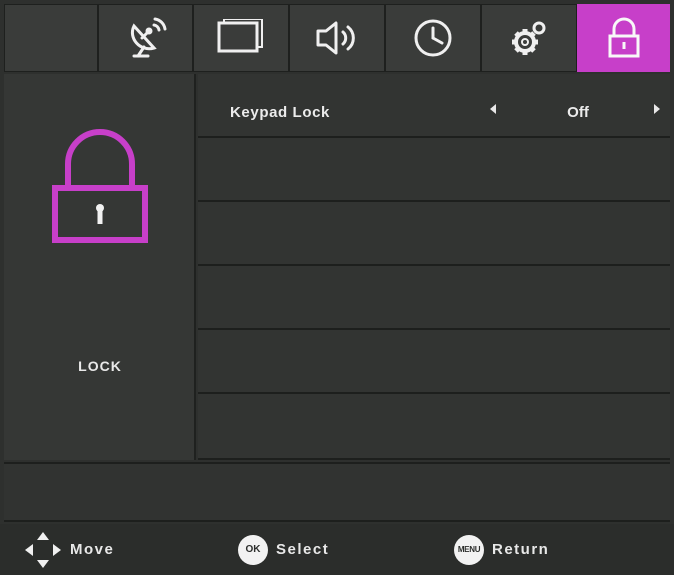  Describe the element at coordinates (68, 549) in the screenshot. I see `hint-move: Move` at that location.